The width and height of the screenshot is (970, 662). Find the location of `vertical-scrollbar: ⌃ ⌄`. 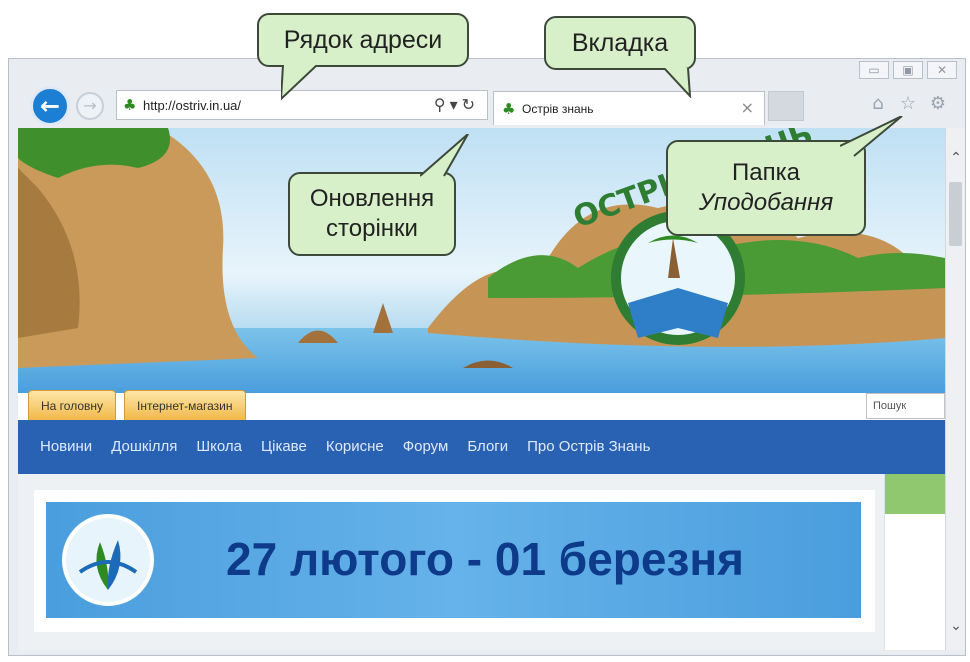

vertical-scrollbar: ⌃ ⌄ is located at coordinates (955, 389).